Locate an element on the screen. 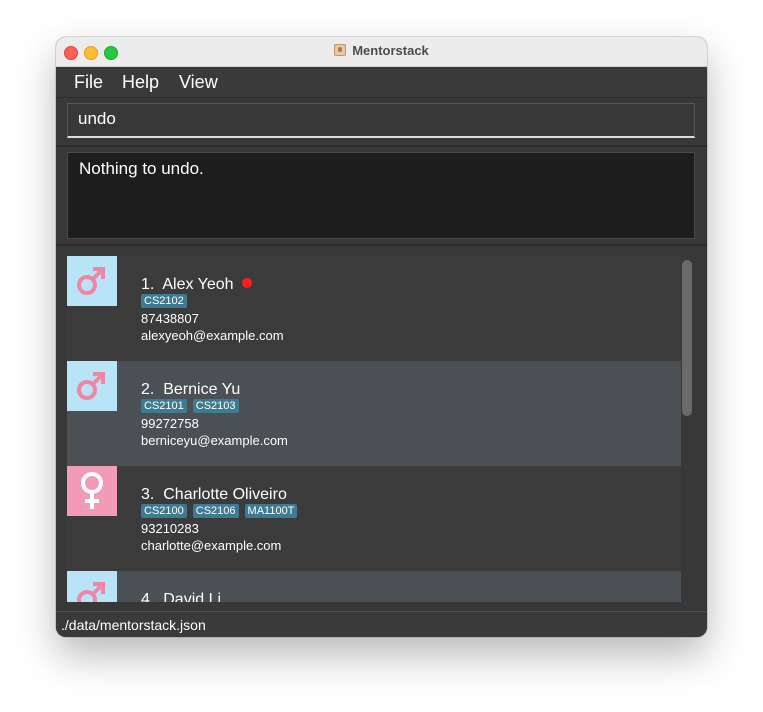  person-index: 3. is located at coordinates (148, 494).